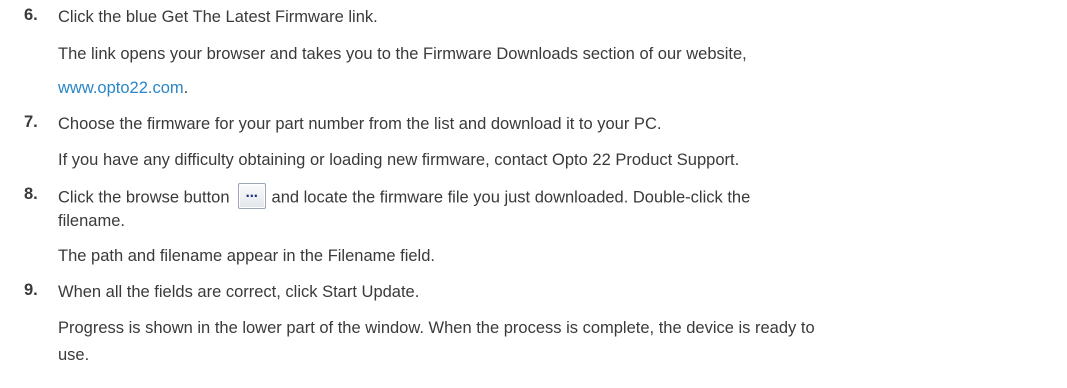 The height and width of the screenshot is (388, 1067). What do you see at coordinates (186, 88) in the screenshot?
I see `link-suffix: .` at bounding box center [186, 88].